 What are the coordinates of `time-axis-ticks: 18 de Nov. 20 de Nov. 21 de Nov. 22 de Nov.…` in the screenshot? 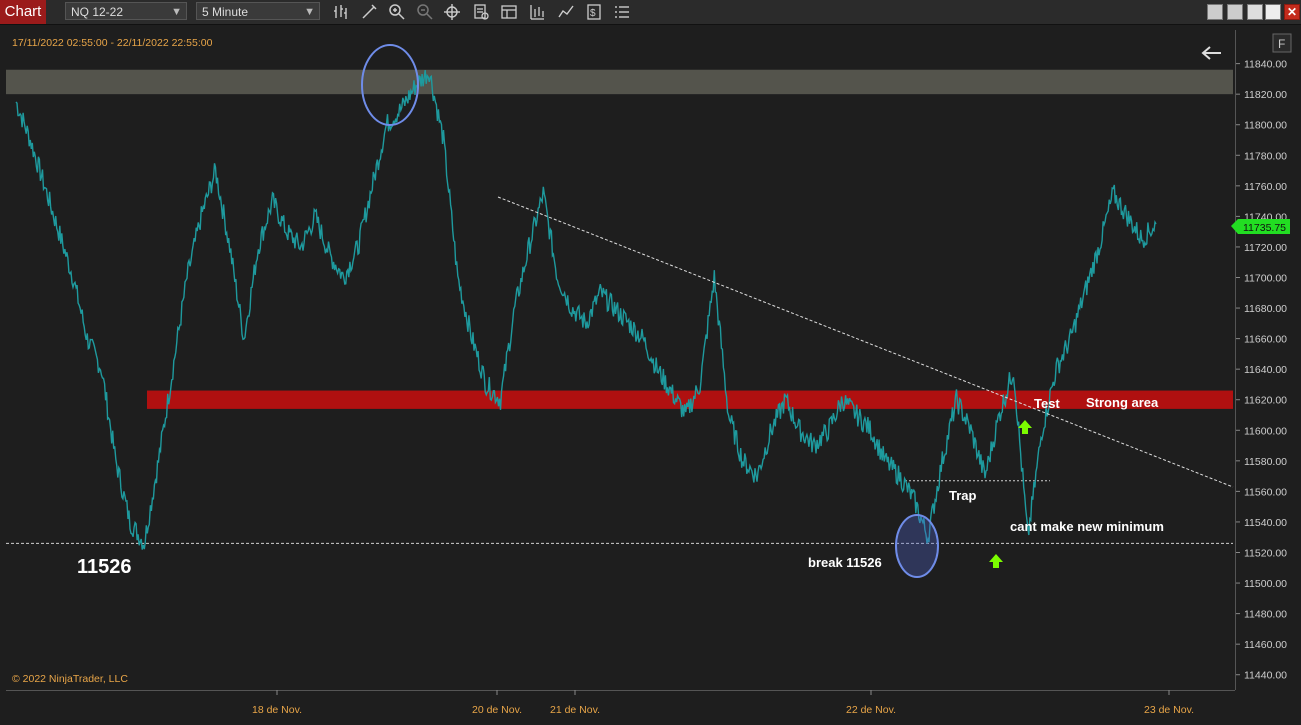 It's located at (723, 703).